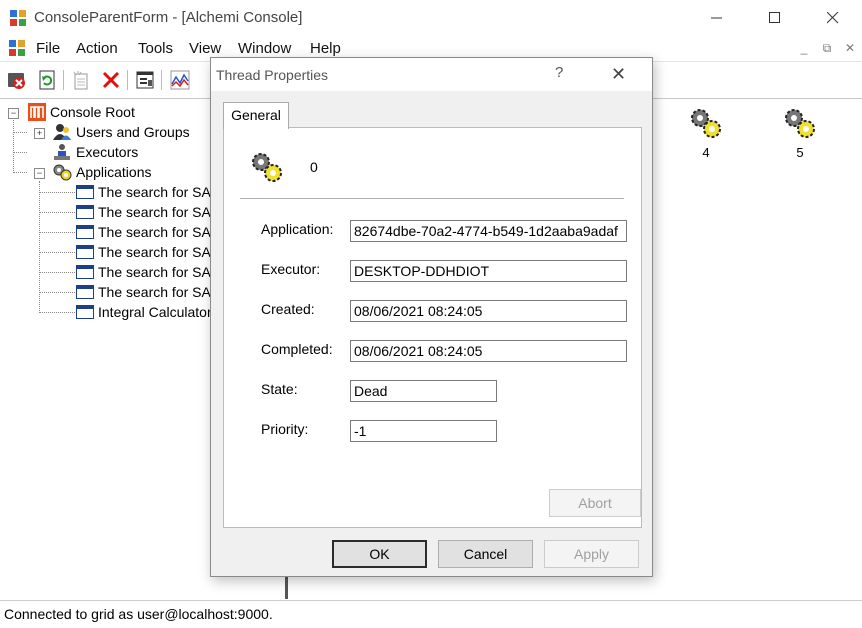  I want to click on abort-button: Abort, so click(595, 503).